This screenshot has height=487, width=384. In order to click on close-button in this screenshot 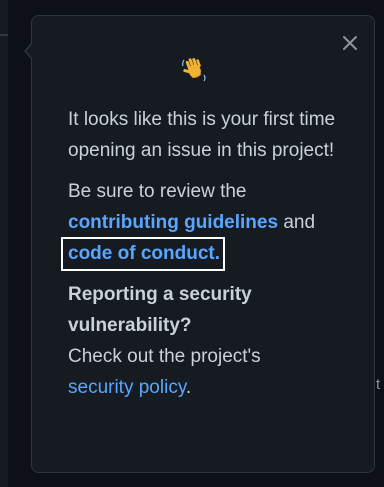, I will do `click(350, 43)`.